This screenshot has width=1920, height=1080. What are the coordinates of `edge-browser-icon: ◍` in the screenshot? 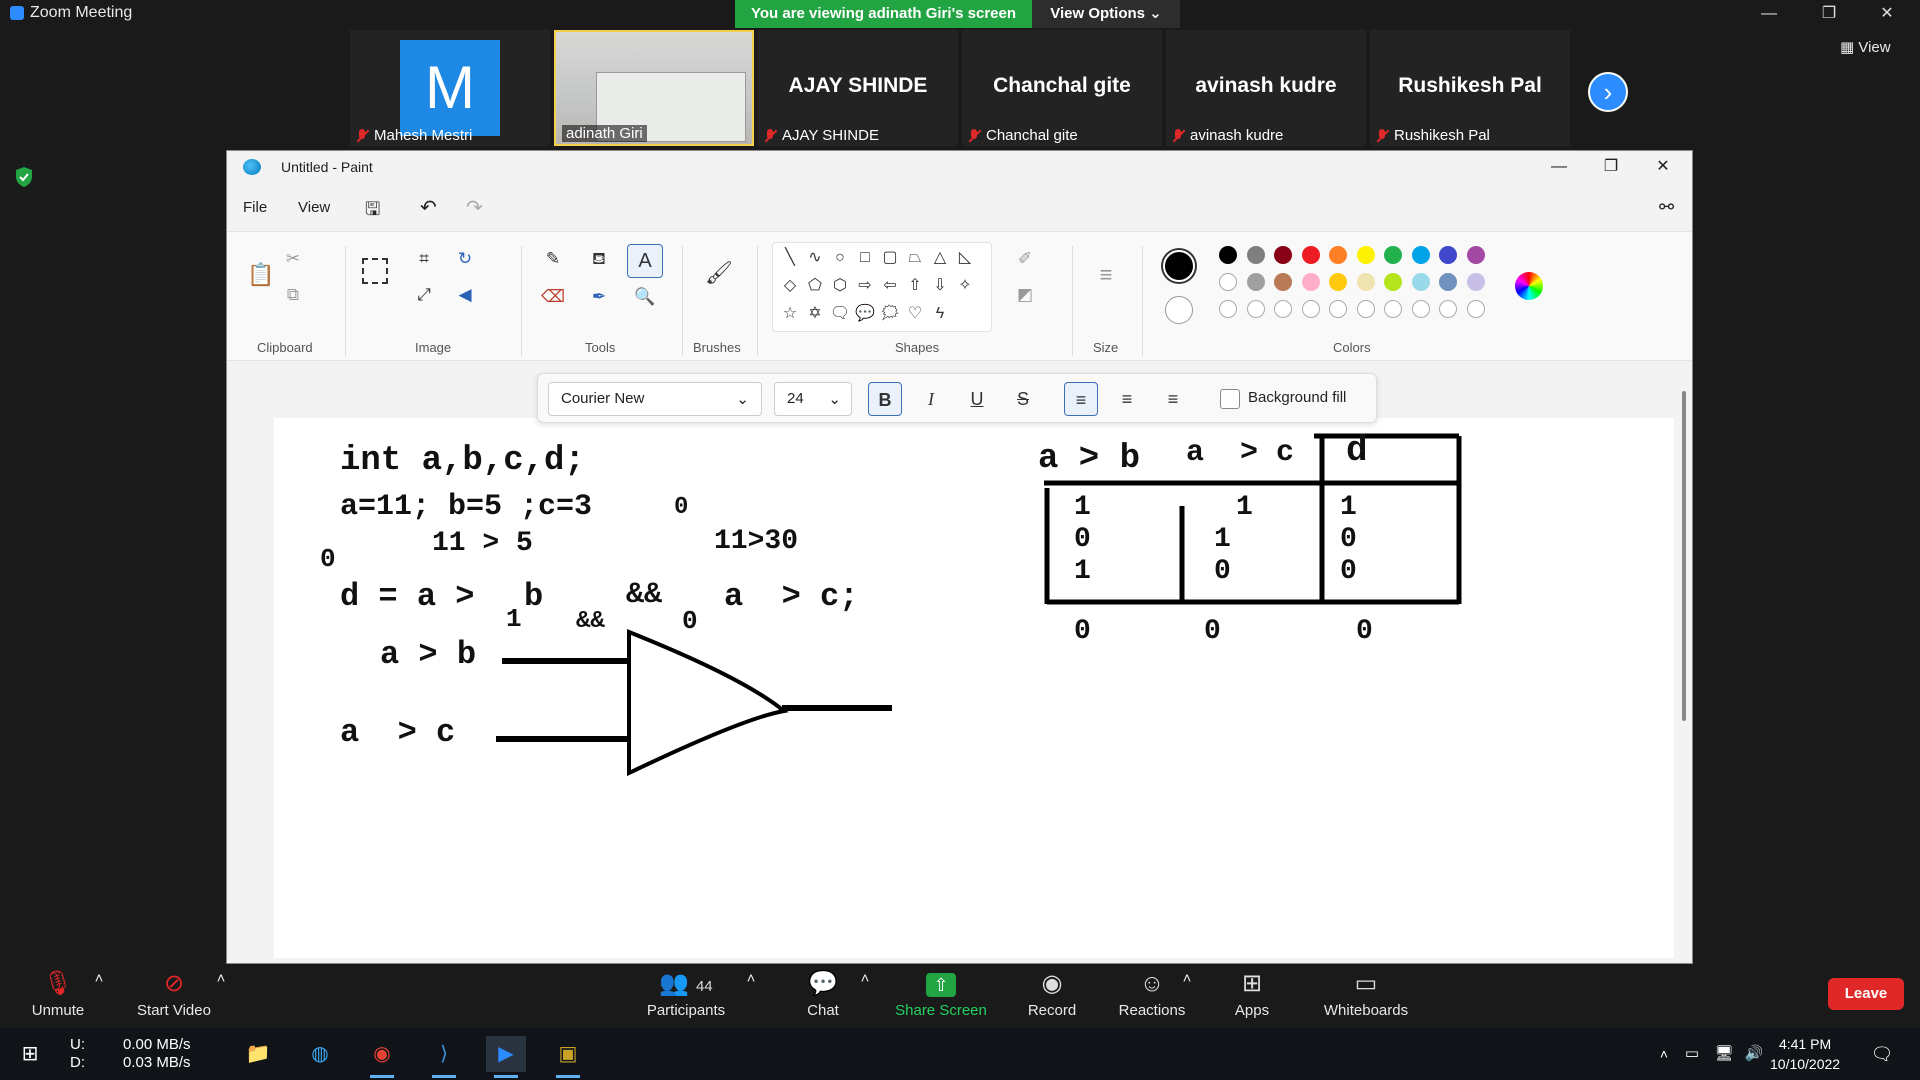 It's located at (320, 1054).